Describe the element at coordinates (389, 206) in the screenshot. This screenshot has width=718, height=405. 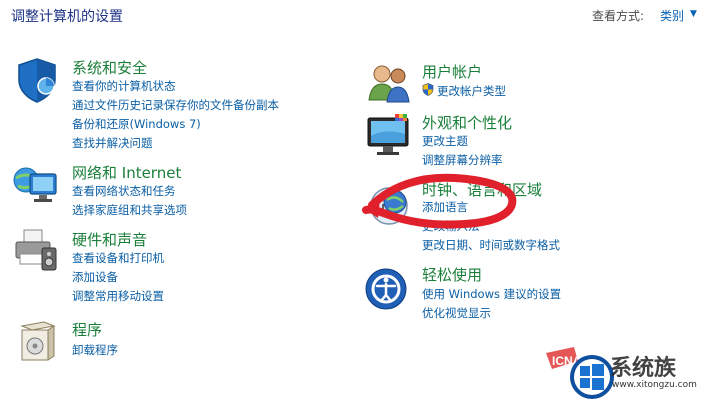
I see `clock-globe-icon` at that location.